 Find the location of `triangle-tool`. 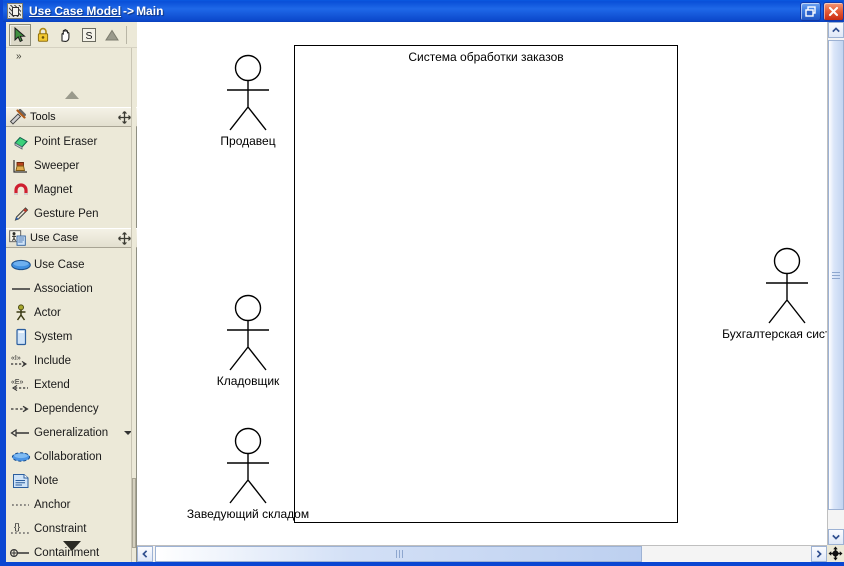

triangle-tool is located at coordinates (112, 35).